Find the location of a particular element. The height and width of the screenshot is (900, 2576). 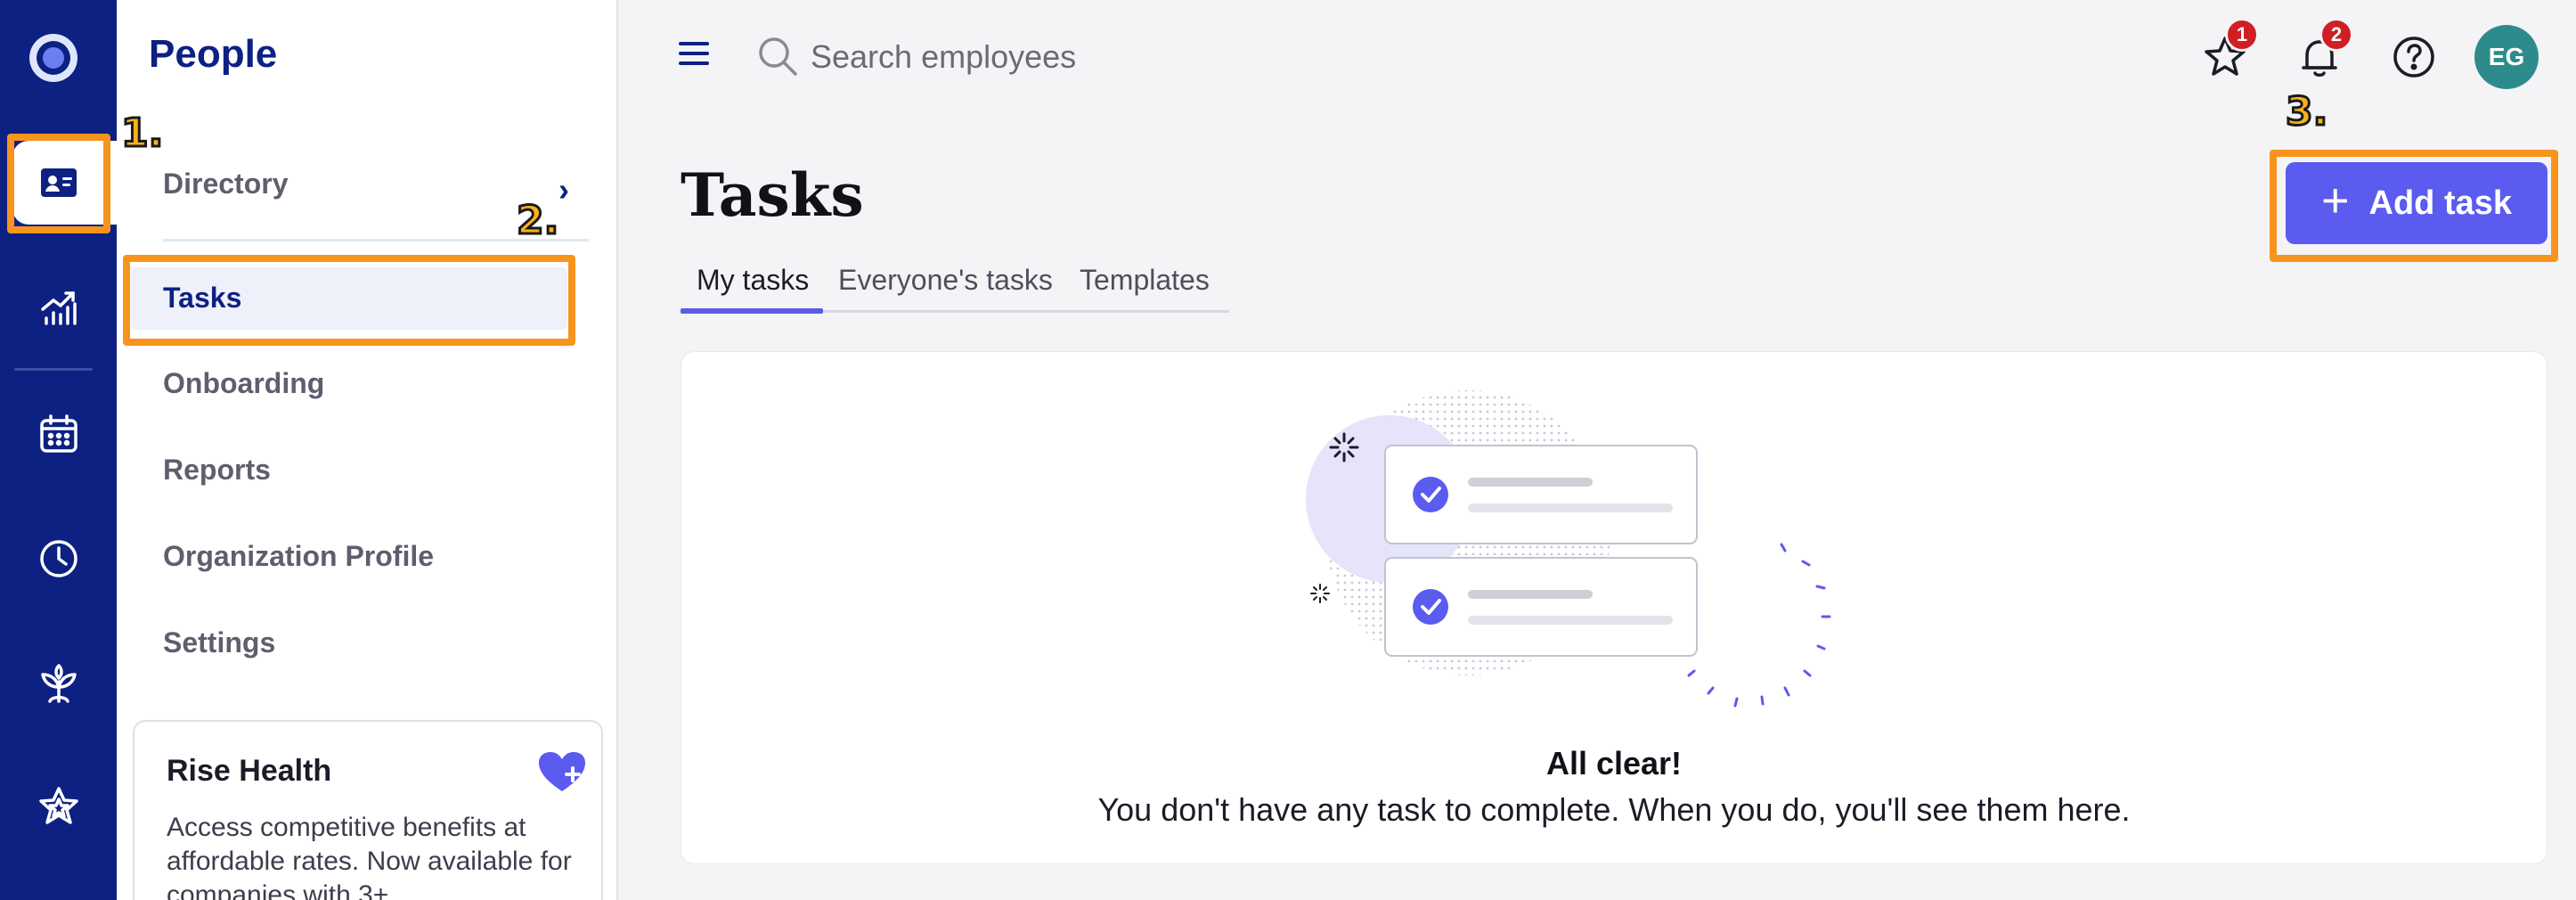

highlight-people-icon is located at coordinates (59, 183).